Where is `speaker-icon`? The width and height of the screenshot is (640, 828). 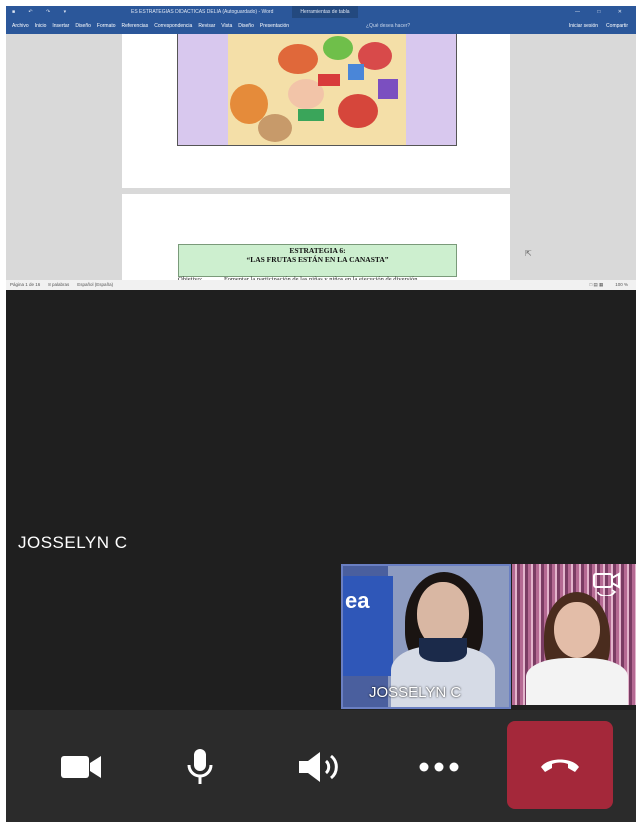
speaker-icon is located at coordinates (318, 767).